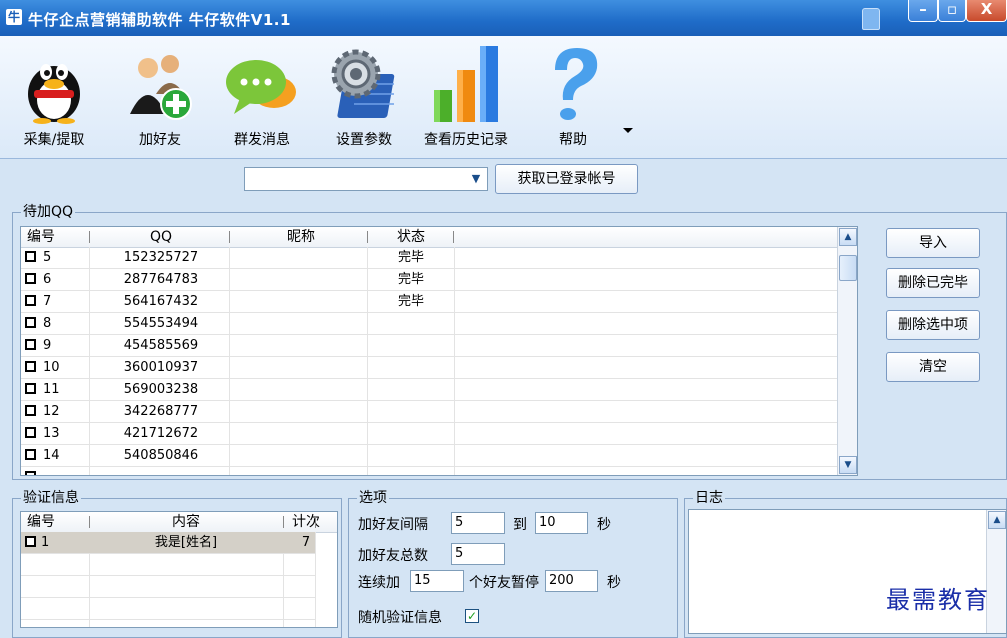  I want to click on table-row: 9 454585569, so click(429, 346).